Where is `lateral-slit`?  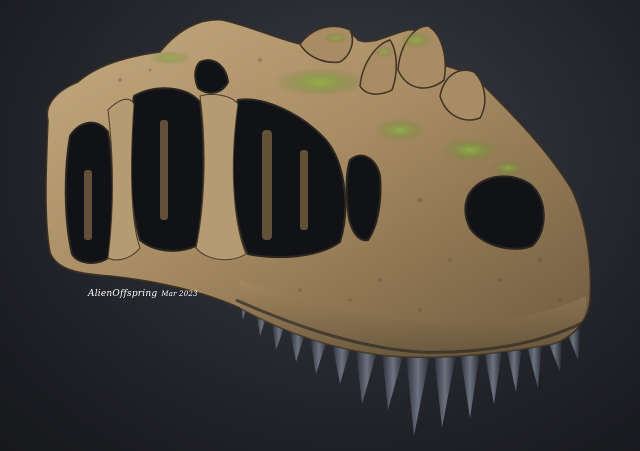
lateral-slit is located at coordinates (363, 198).